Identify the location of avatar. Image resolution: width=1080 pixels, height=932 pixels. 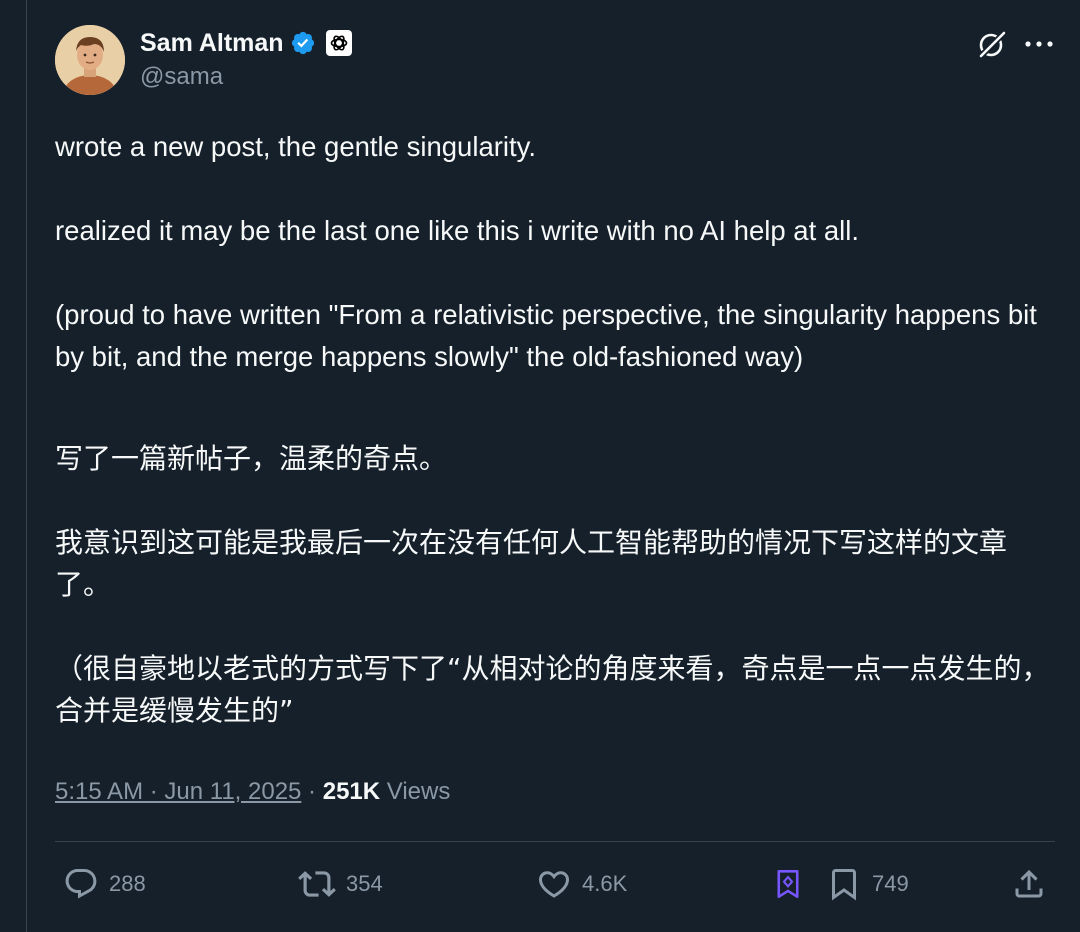
(90, 60).